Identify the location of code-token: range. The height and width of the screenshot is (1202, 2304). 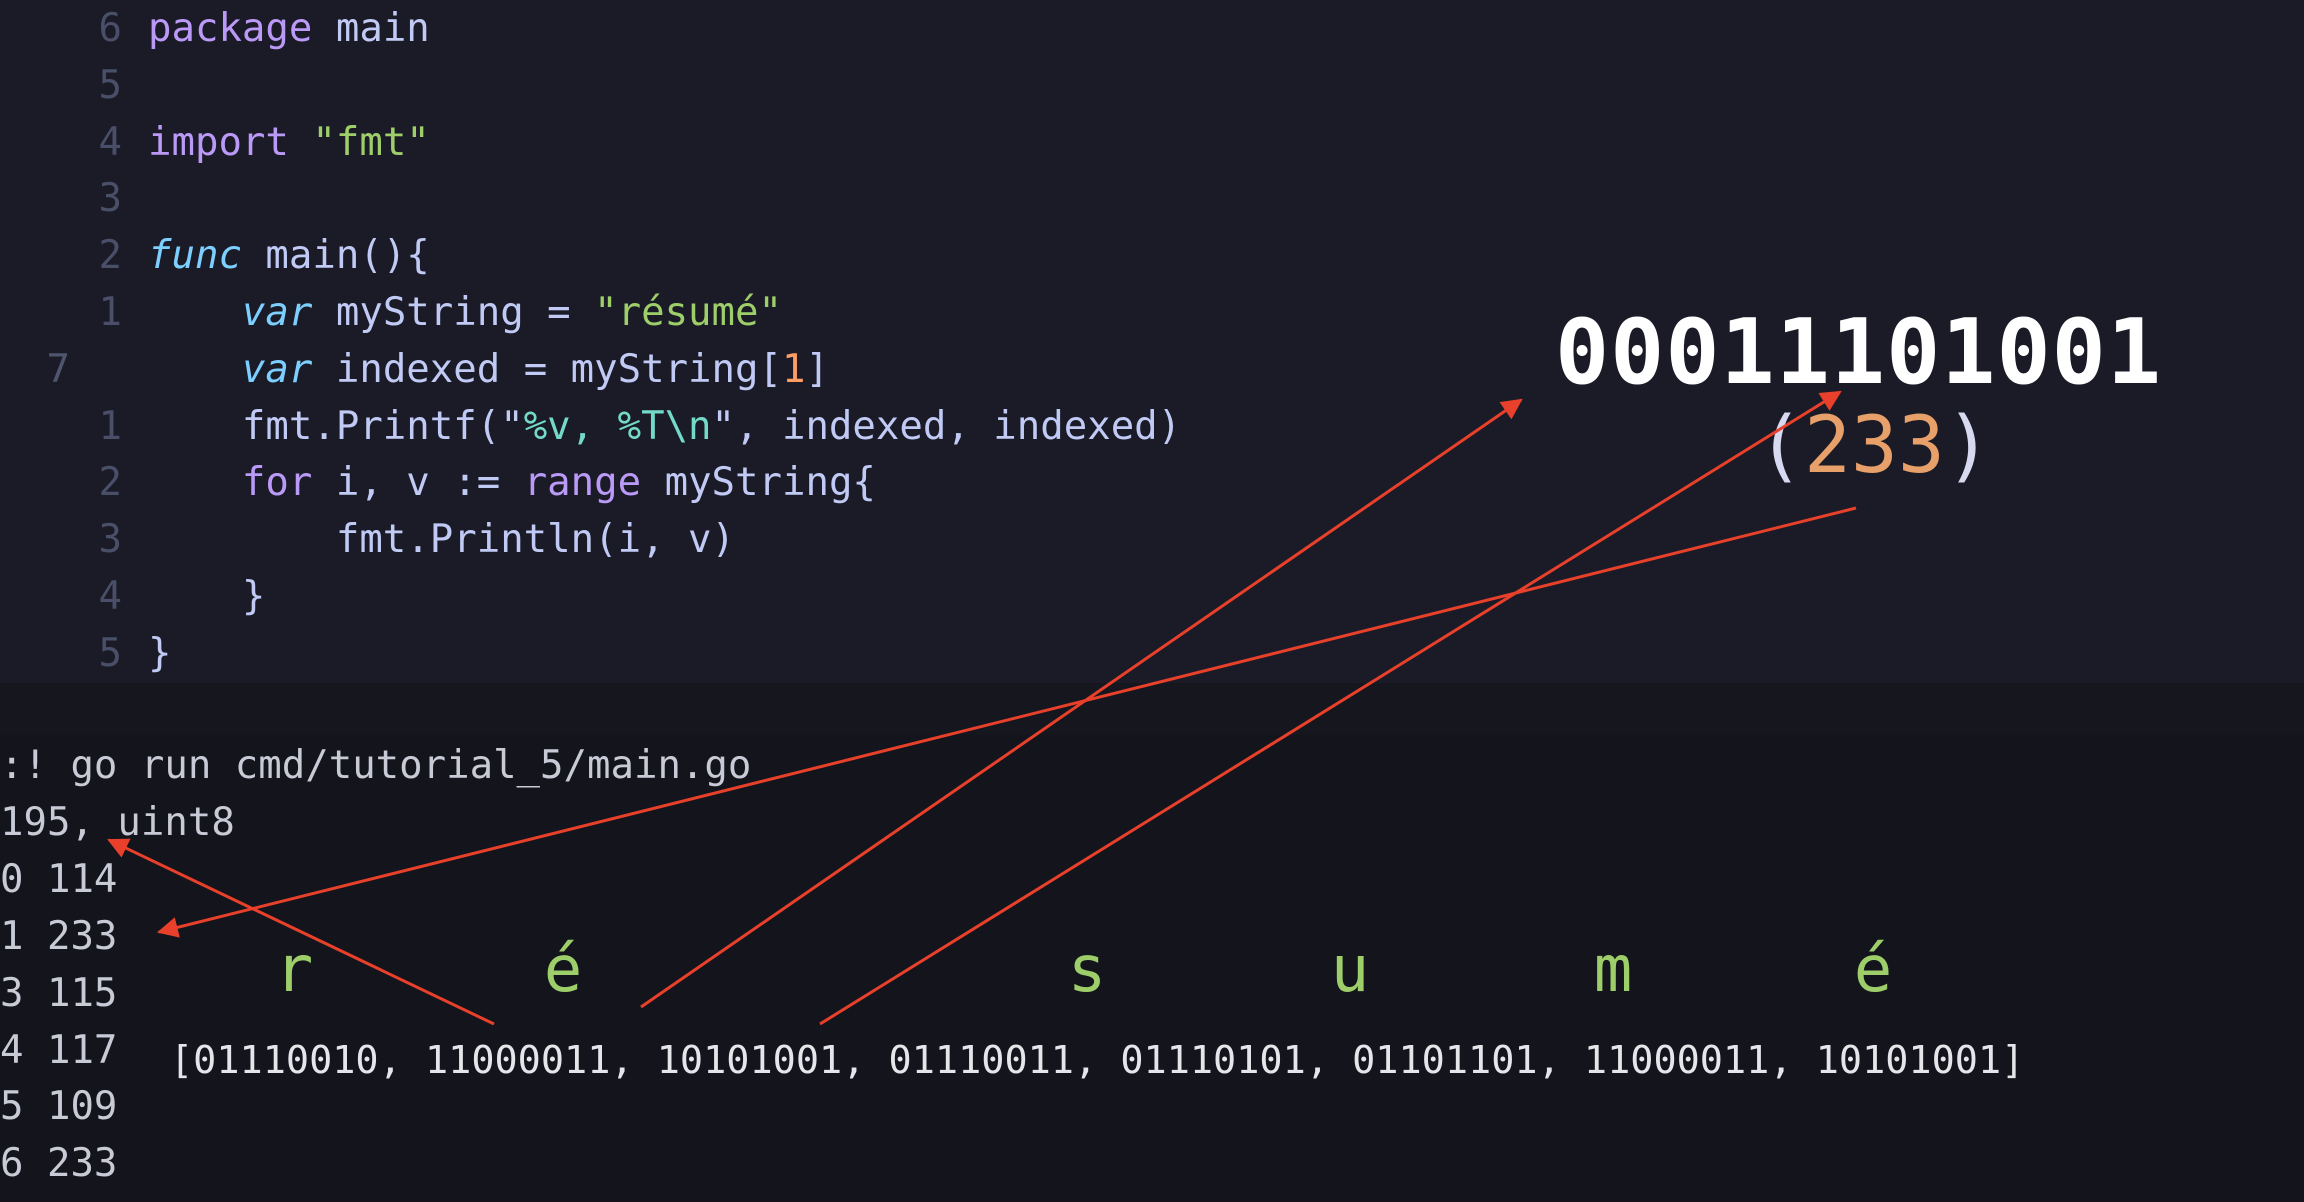
(582, 483).